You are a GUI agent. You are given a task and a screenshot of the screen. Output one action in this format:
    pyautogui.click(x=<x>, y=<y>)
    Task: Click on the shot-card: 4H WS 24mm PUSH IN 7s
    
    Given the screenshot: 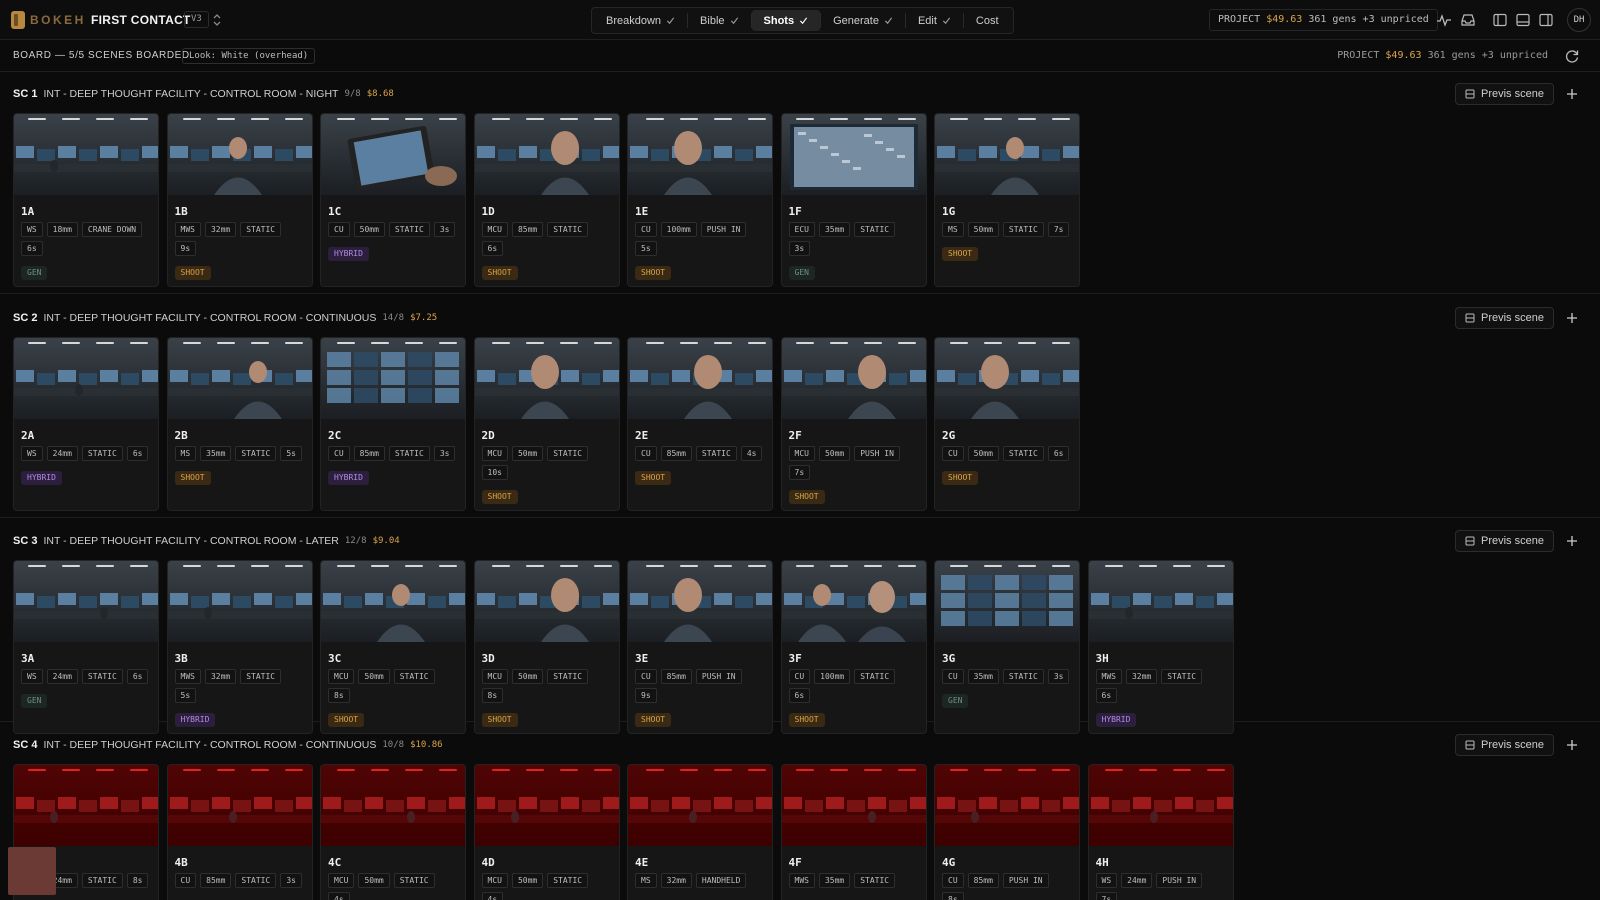 What is the action you would take?
    pyautogui.click(x=1160, y=832)
    